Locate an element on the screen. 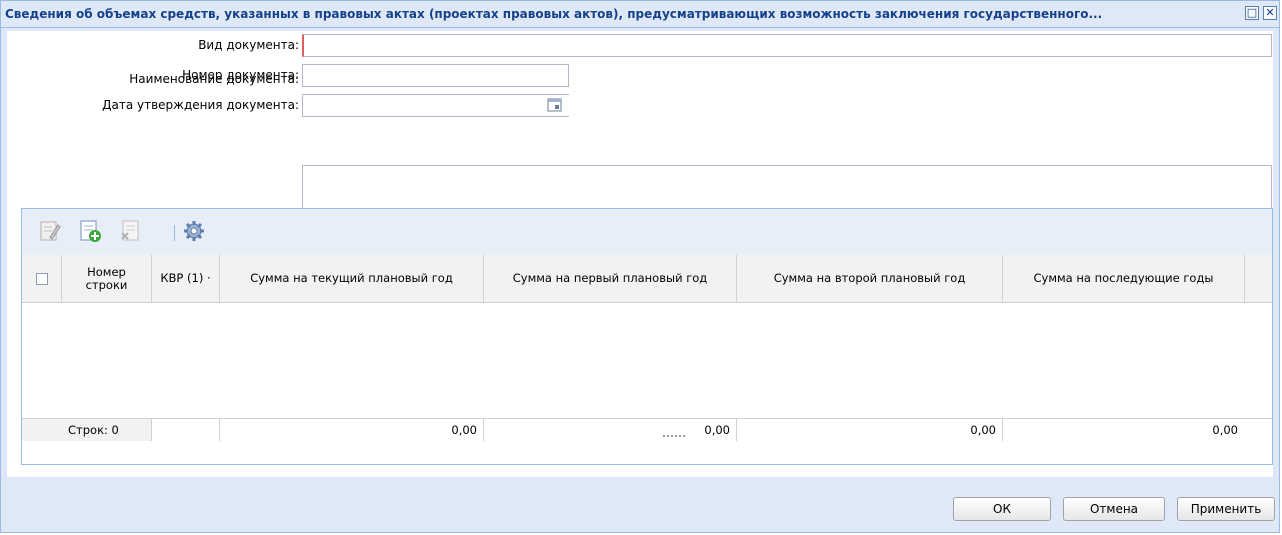 This screenshot has width=1282, height=535. column-header-sum-second: Сумма на второй плановый год is located at coordinates (870, 278).